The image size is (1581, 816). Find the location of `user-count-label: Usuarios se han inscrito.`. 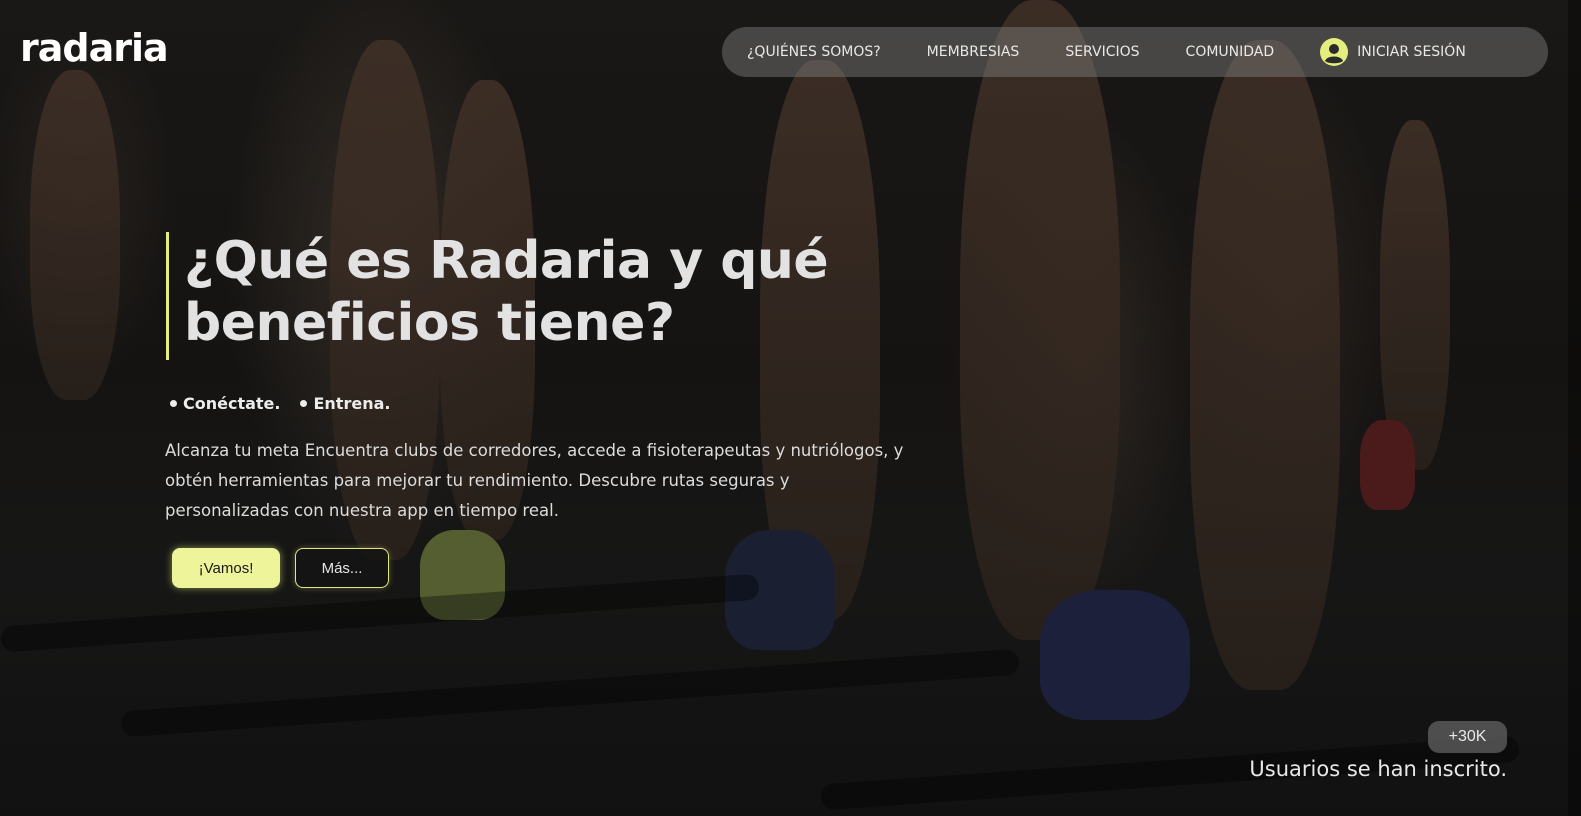

user-count-label: Usuarios se han inscrito. is located at coordinates (1378, 769).